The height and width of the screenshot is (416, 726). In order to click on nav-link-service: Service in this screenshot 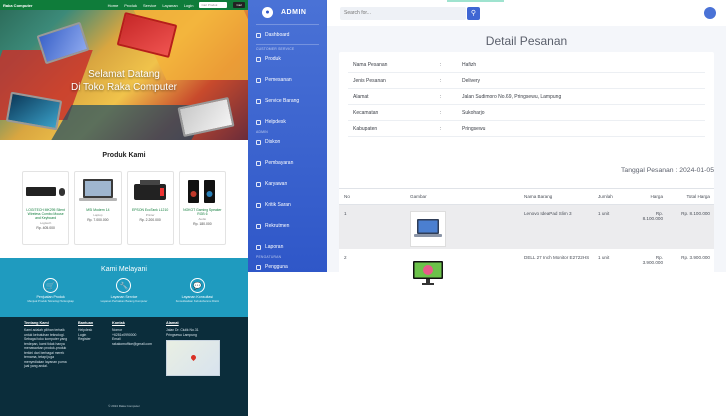, I will do `click(149, 5)`.